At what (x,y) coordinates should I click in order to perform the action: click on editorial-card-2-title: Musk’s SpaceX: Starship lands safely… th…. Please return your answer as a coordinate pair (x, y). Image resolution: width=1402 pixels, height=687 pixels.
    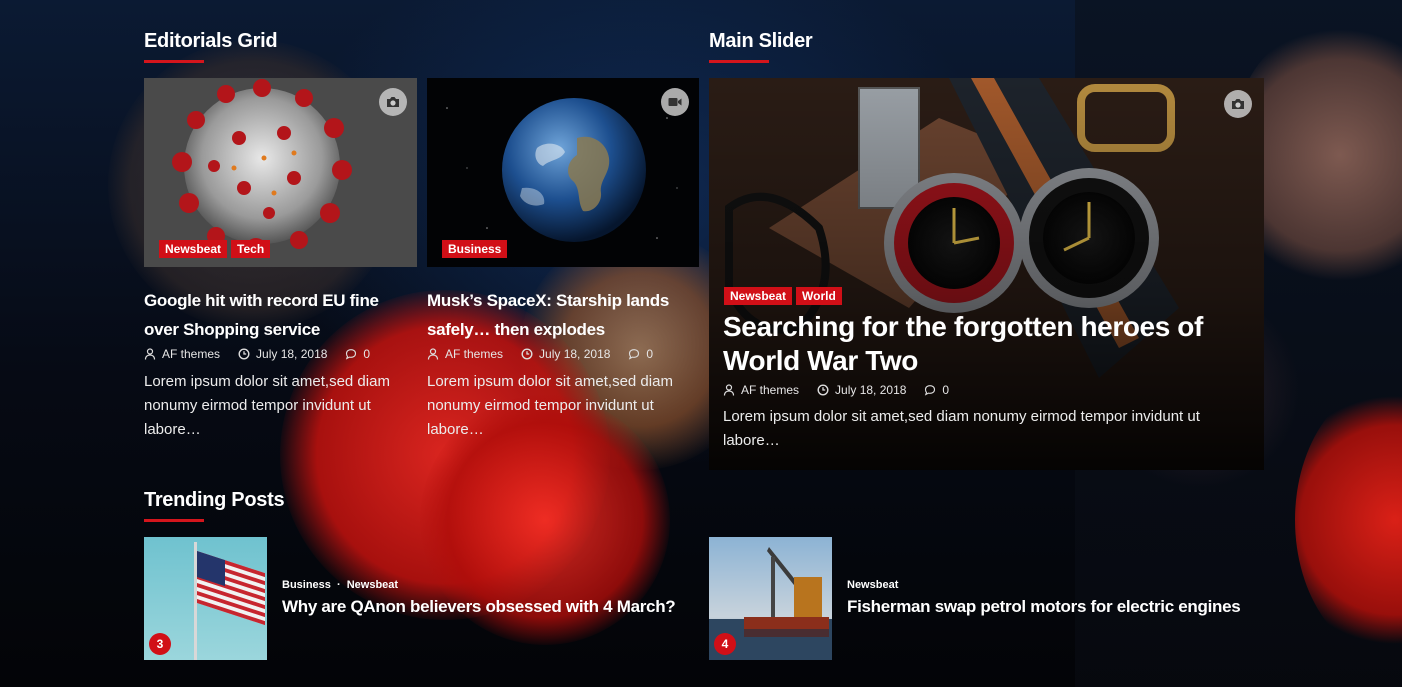
    Looking at the image, I should click on (548, 315).